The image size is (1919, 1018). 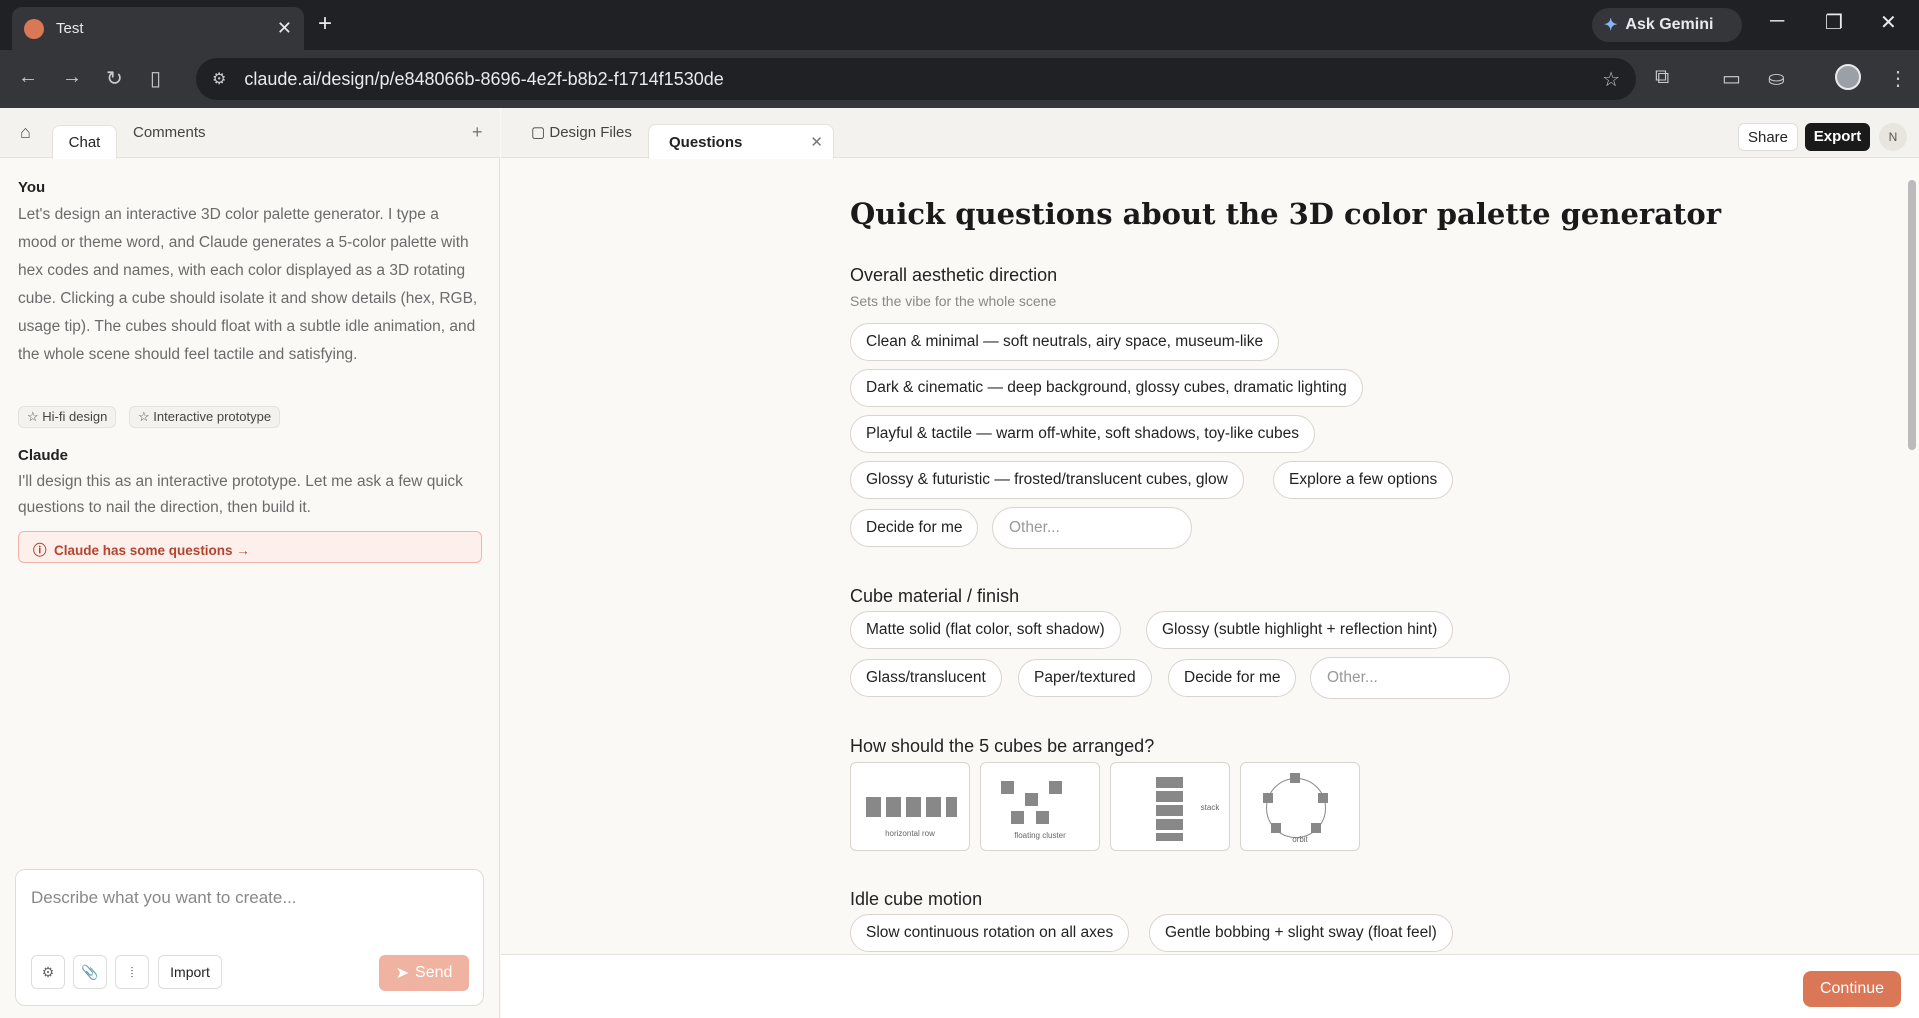 What do you see at coordinates (1363, 480) in the screenshot?
I see `q1-option: Explore a few options` at bounding box center [1363, 480].